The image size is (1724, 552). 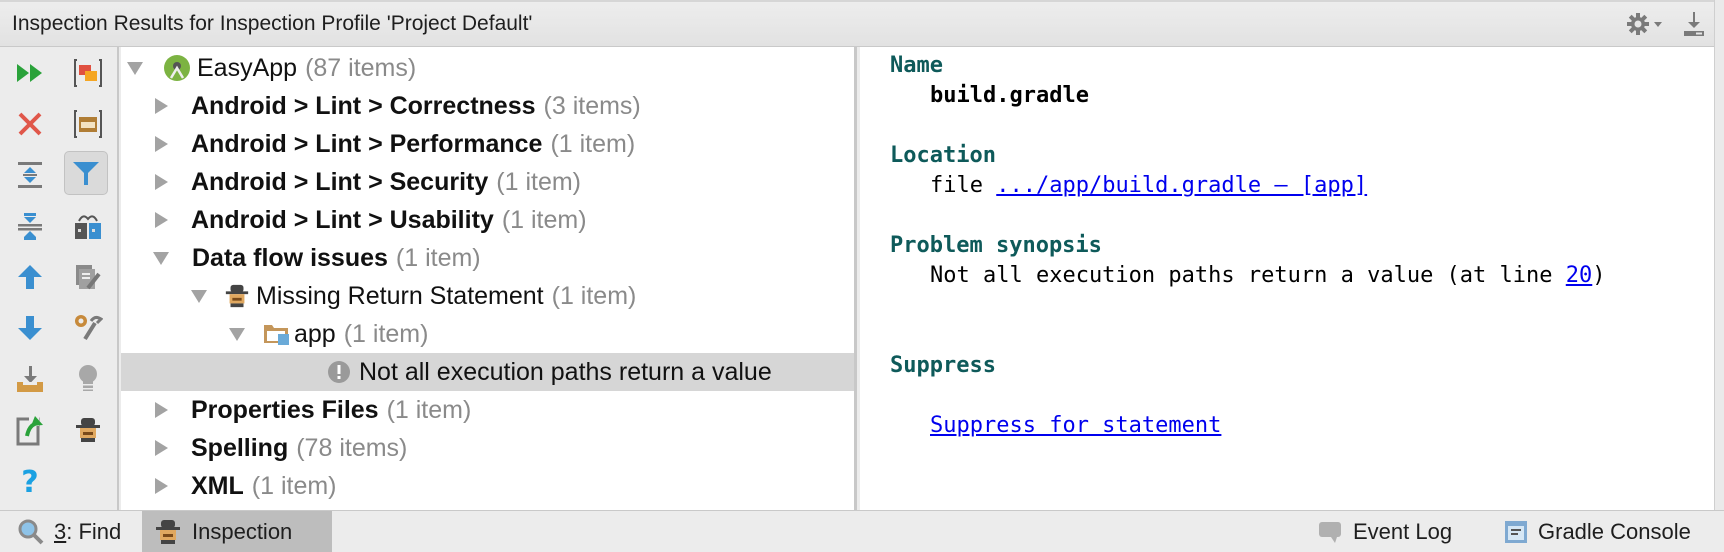 What do you see at coordinates (363, 105) in the screenshot?
I see `tree-node-label: Android > Lint > Correctness` at bounding box center [363, 105].